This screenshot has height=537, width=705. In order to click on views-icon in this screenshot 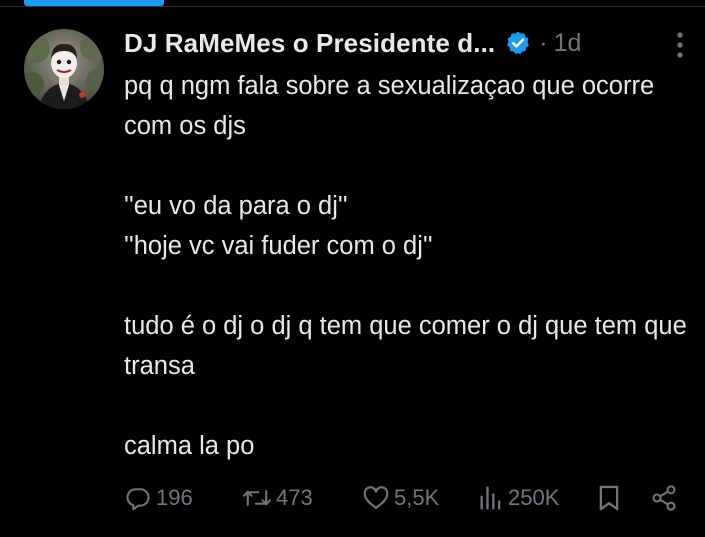, I will do `click(491, 498)`.